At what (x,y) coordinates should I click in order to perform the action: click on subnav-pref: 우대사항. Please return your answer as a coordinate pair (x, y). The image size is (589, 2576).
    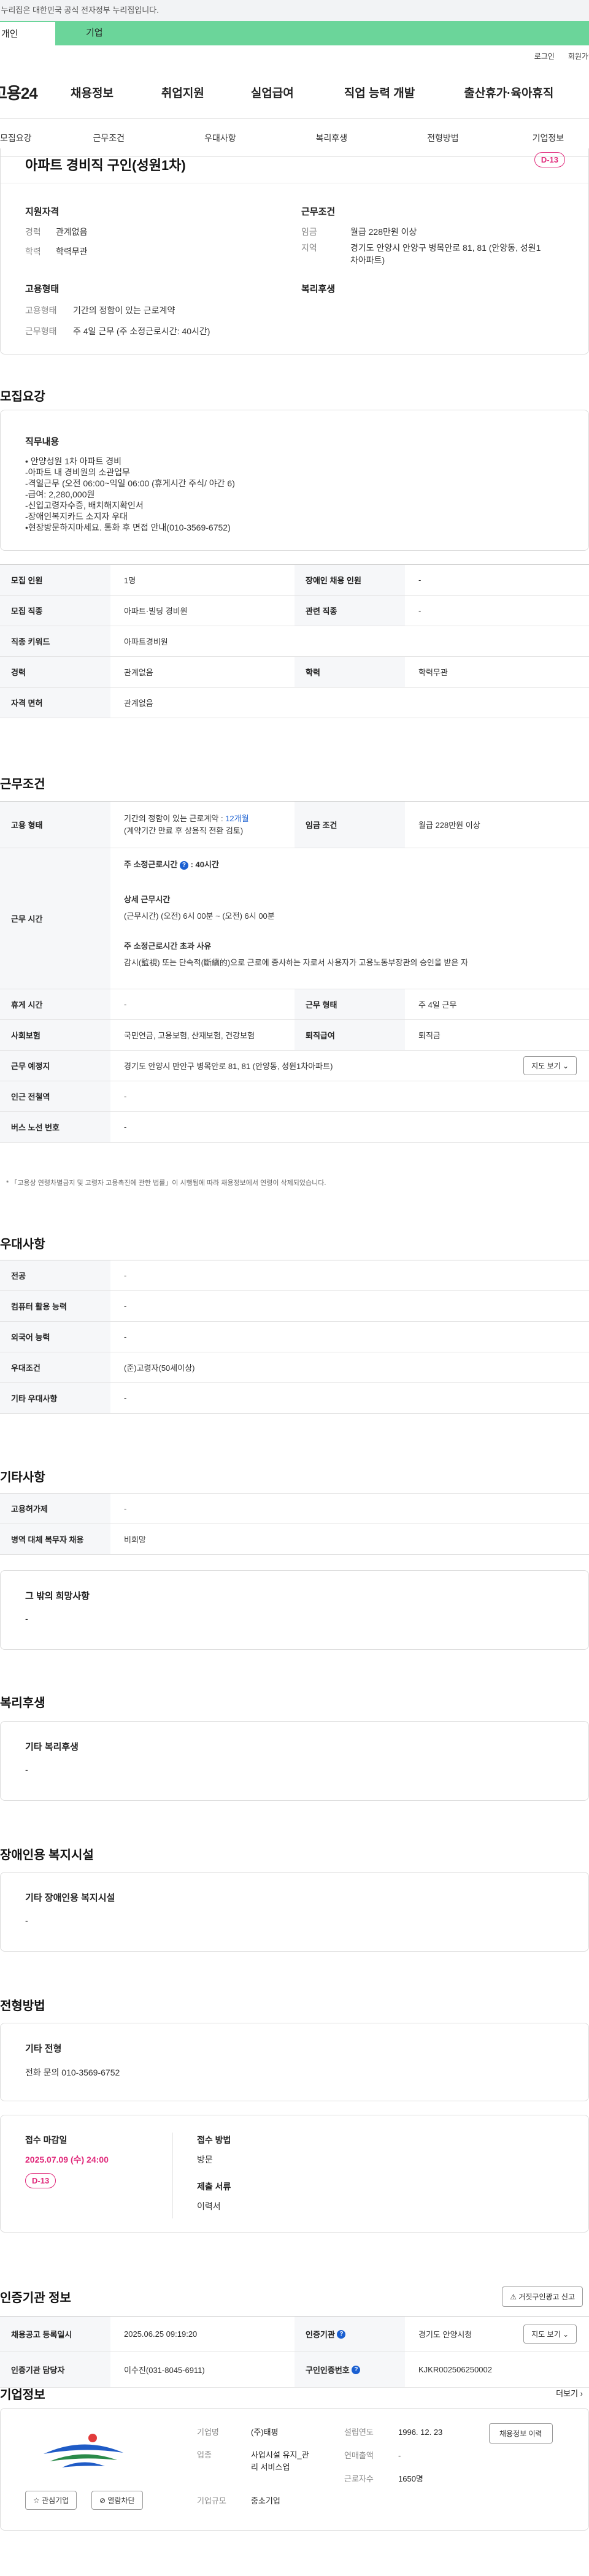
    Looking at the image, I should click on (220, 138).